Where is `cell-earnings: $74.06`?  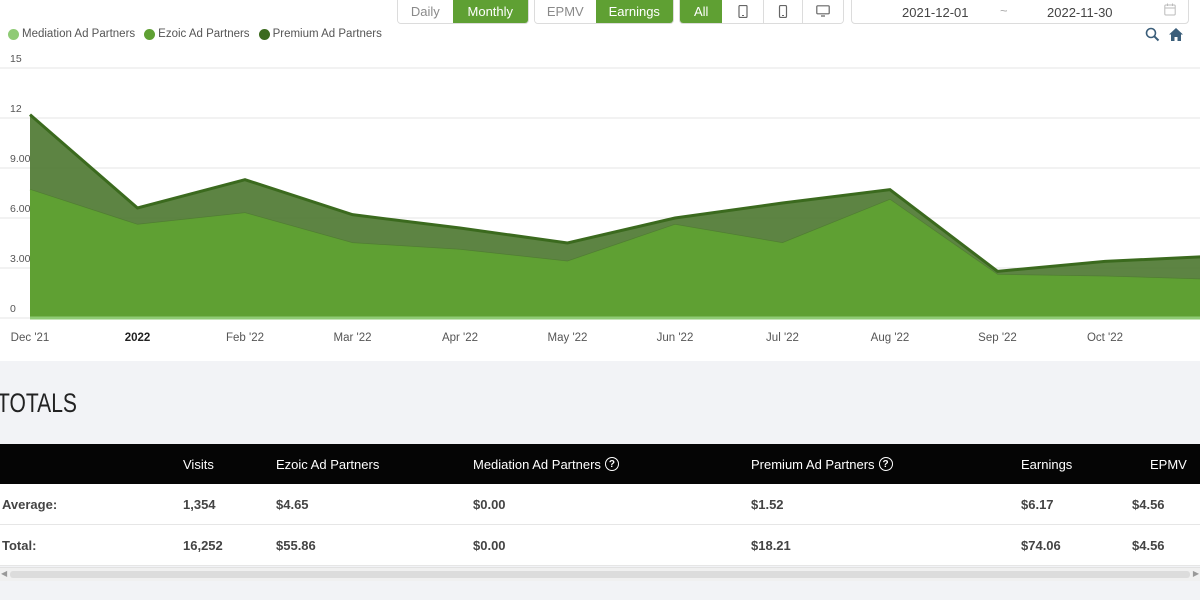 cell-earnings: $74.06 is located at coordinates (1041, 545).